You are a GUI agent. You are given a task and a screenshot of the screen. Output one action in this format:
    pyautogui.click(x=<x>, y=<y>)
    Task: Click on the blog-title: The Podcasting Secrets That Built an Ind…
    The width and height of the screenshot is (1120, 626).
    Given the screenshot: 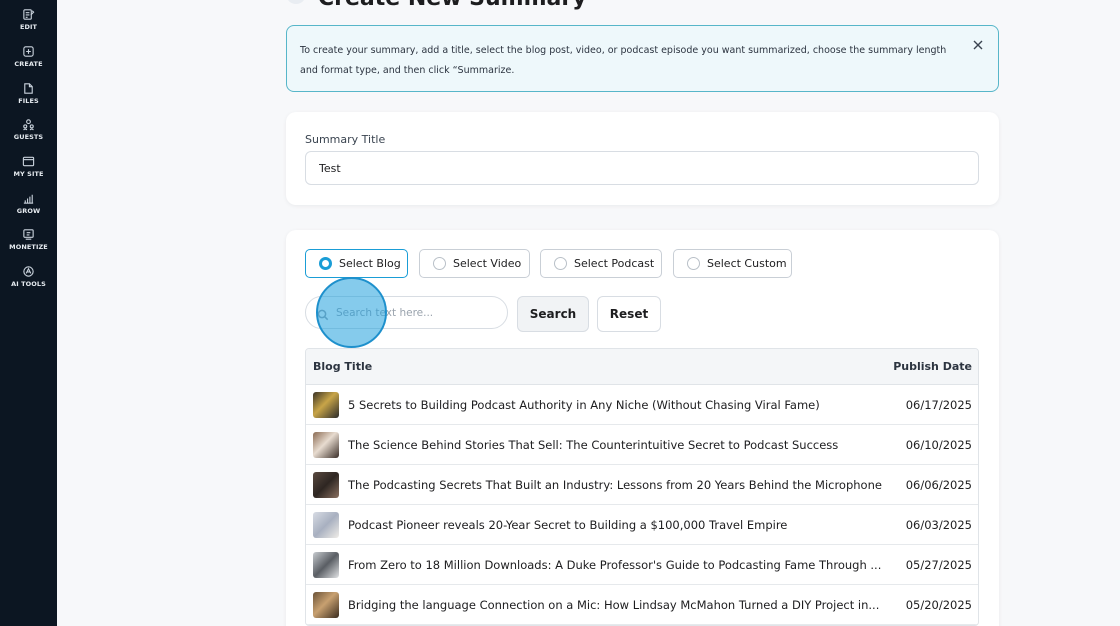 What is the action you would take?
    pyautogui.click(x=615, y=484)
    